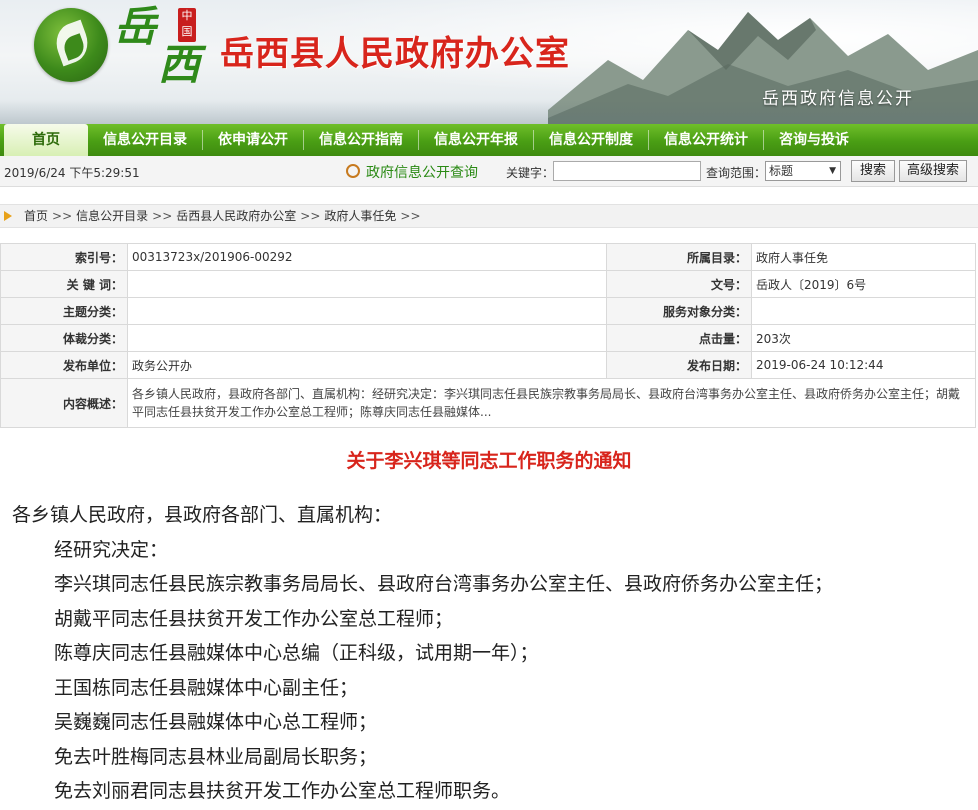 The image size is (978, 810). I want to click on meta-label: 关 键 词：, so click(64, 284).